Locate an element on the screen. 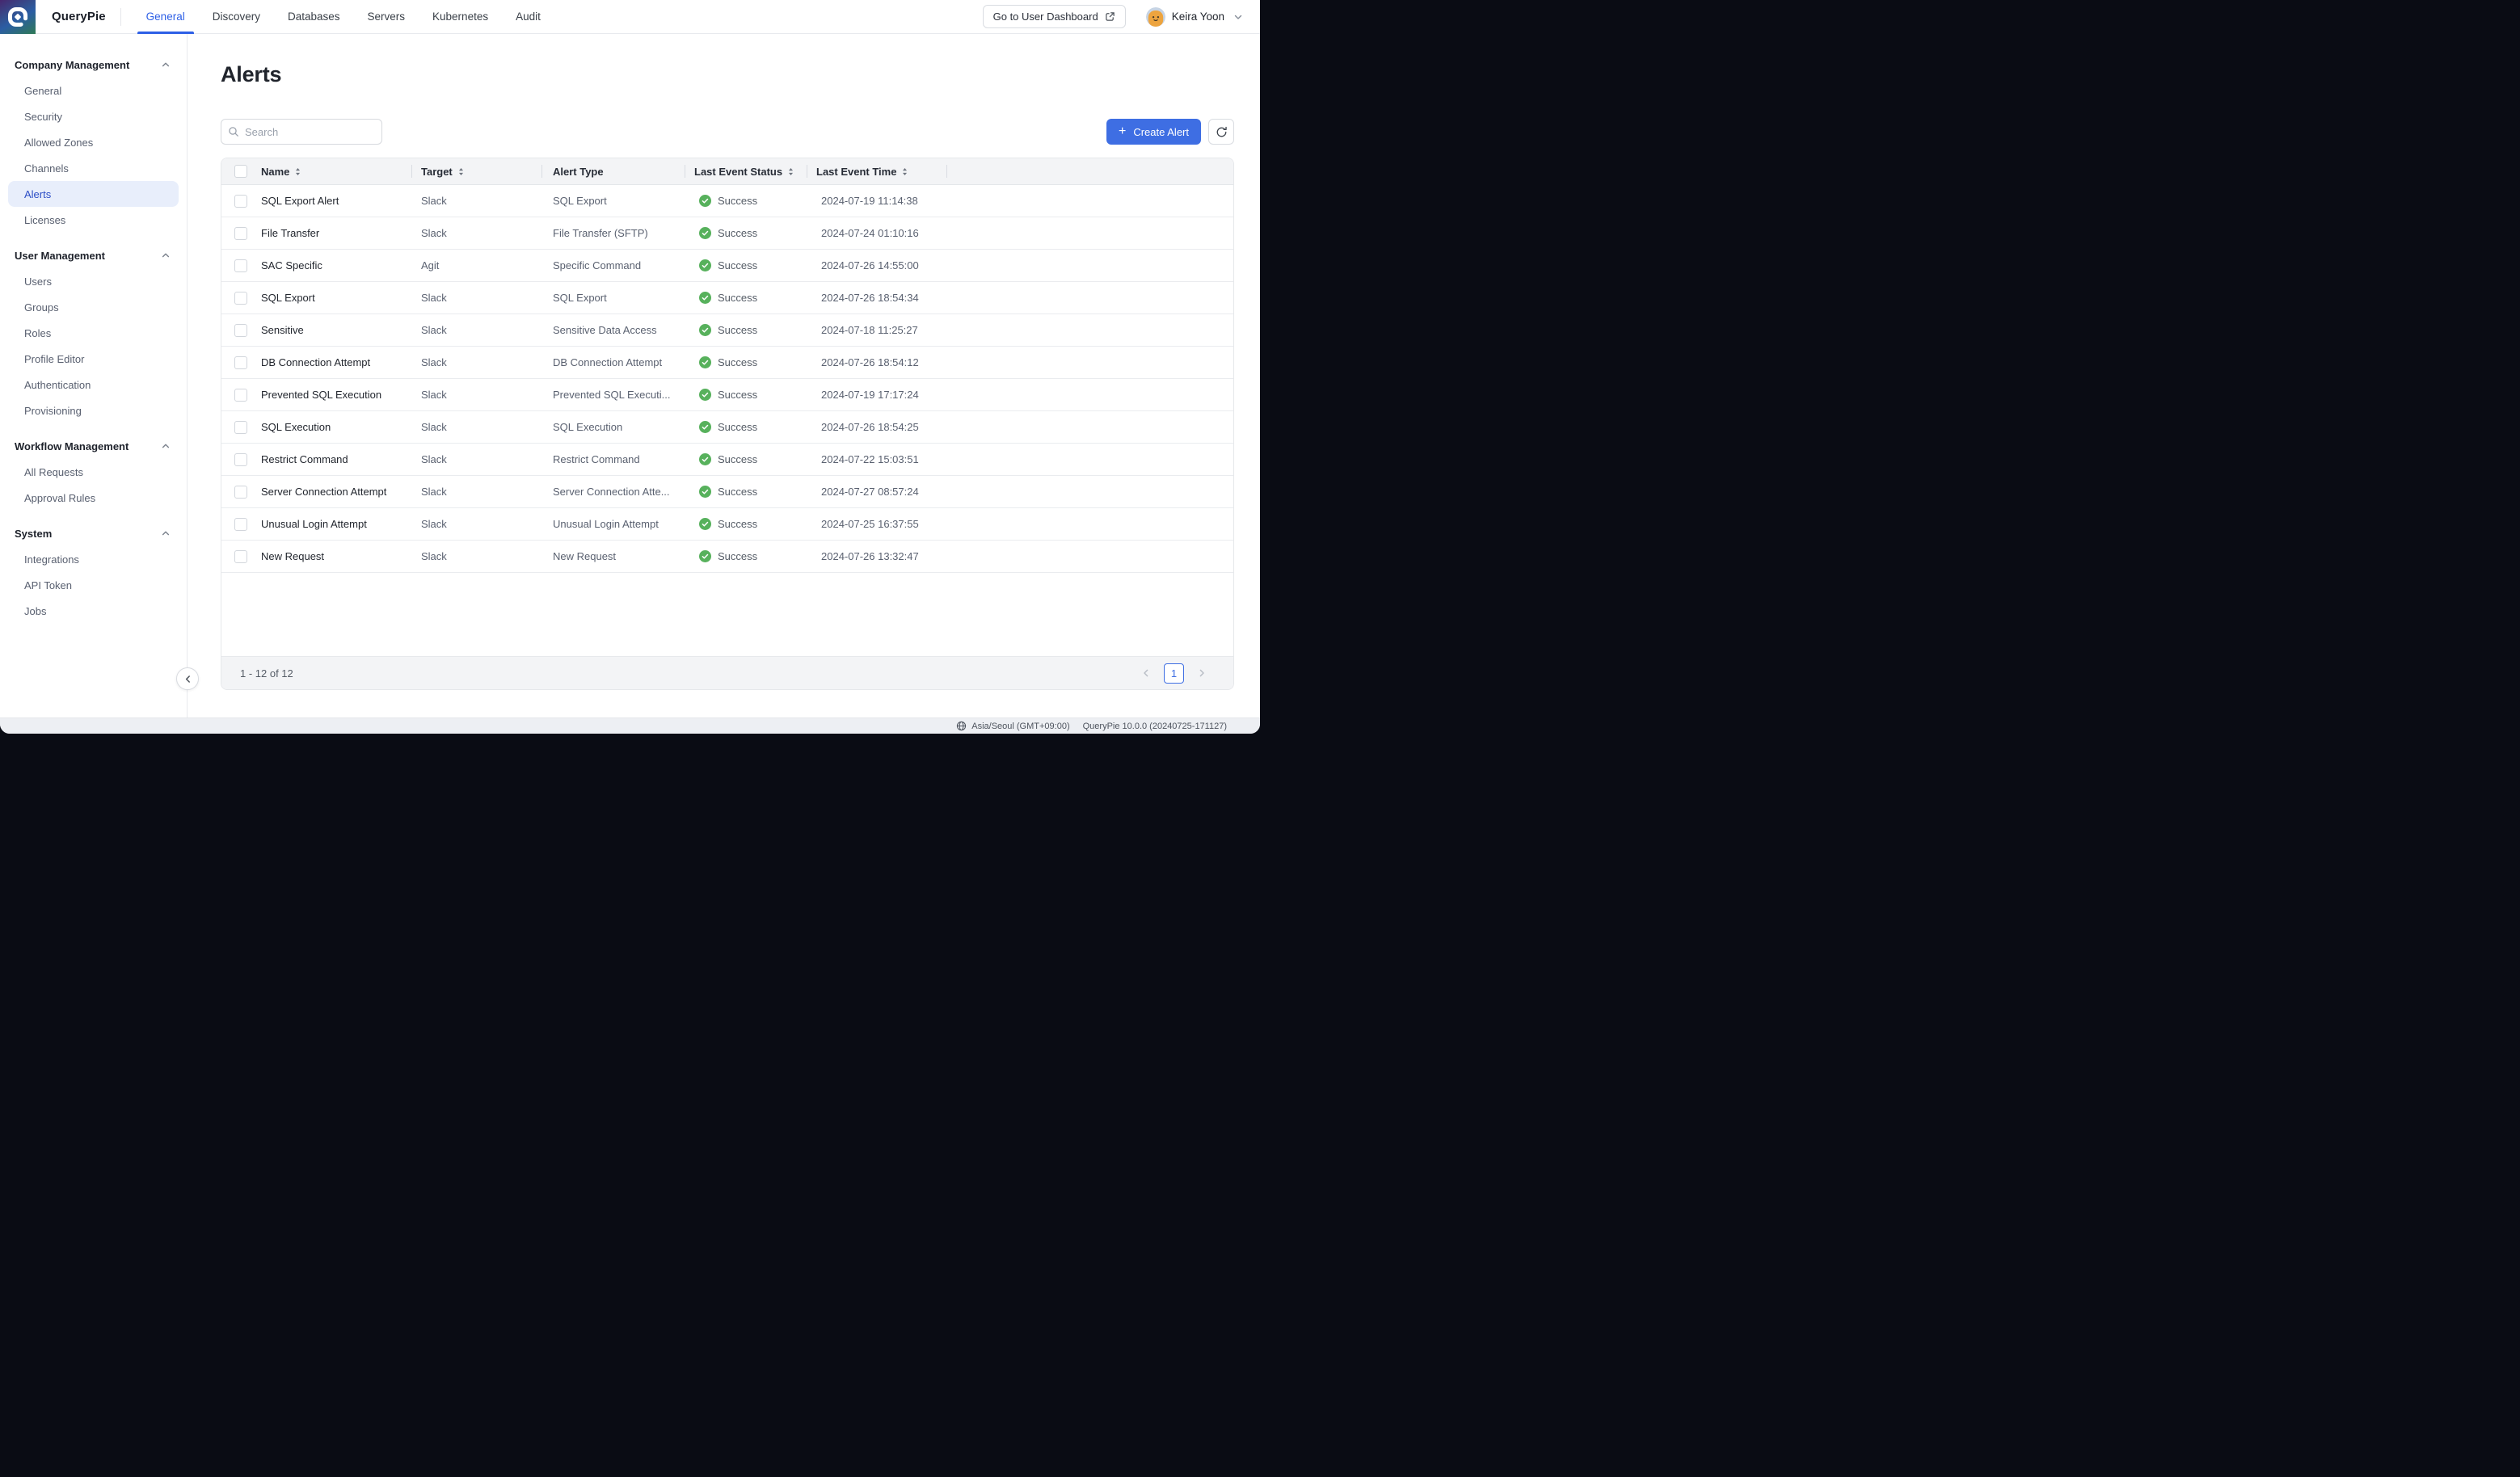 Image resolution: width=2520 pixels, height=1477 pixels. sort-last-event-time: Last Event Time is located at coordinates (862, 172).